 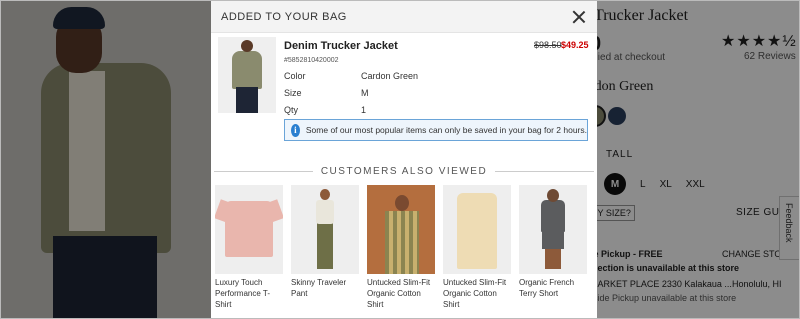 What do you see at coordinates (575, 45) in the screenshot?
I see `sale-price: $49.25` at bounding box center [575, 45].